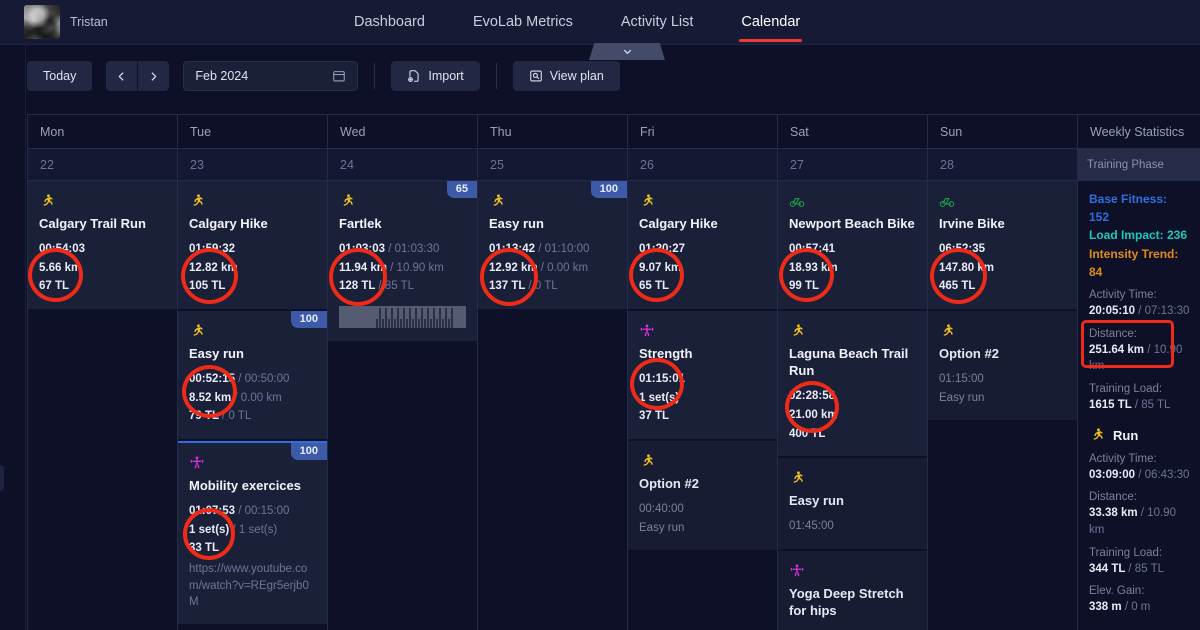  What do you see at coordinates (245, 486) in the screenshot?
I see `activity-title: Mobility exercices` at bounding box center [245, 486].